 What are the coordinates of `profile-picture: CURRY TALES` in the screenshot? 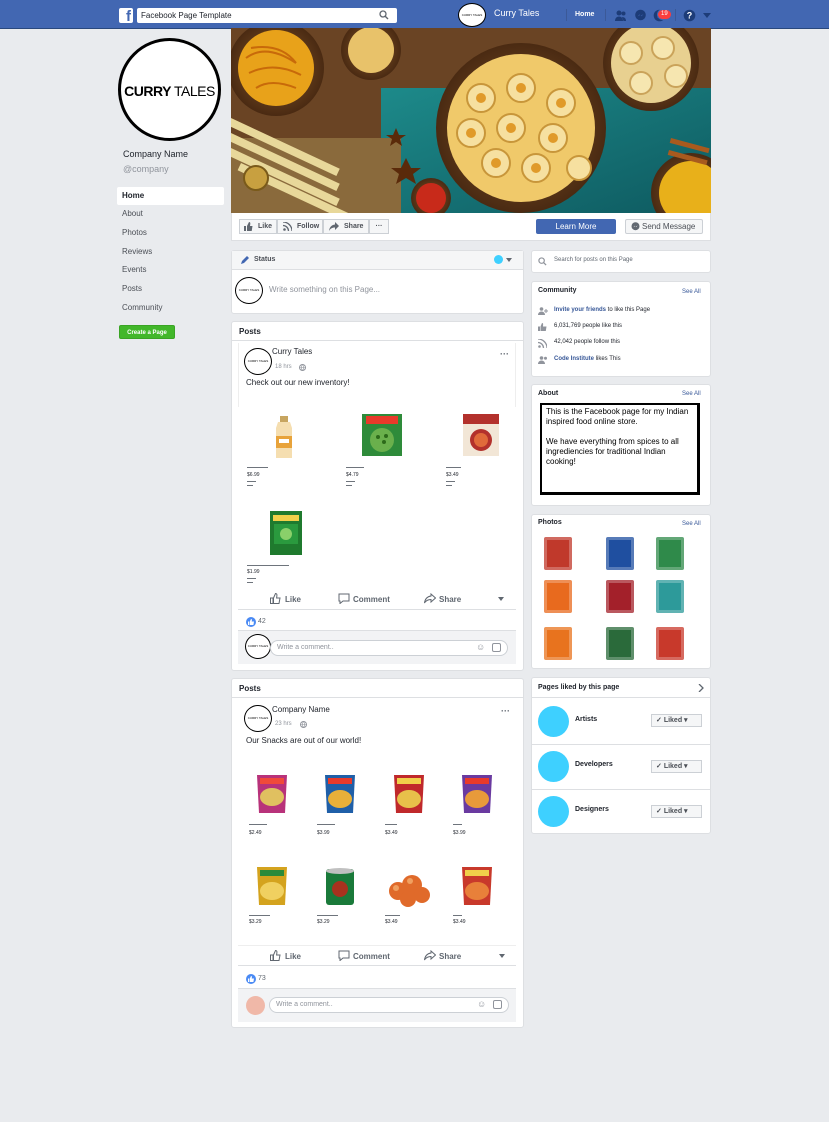 It's located at (169, 89).